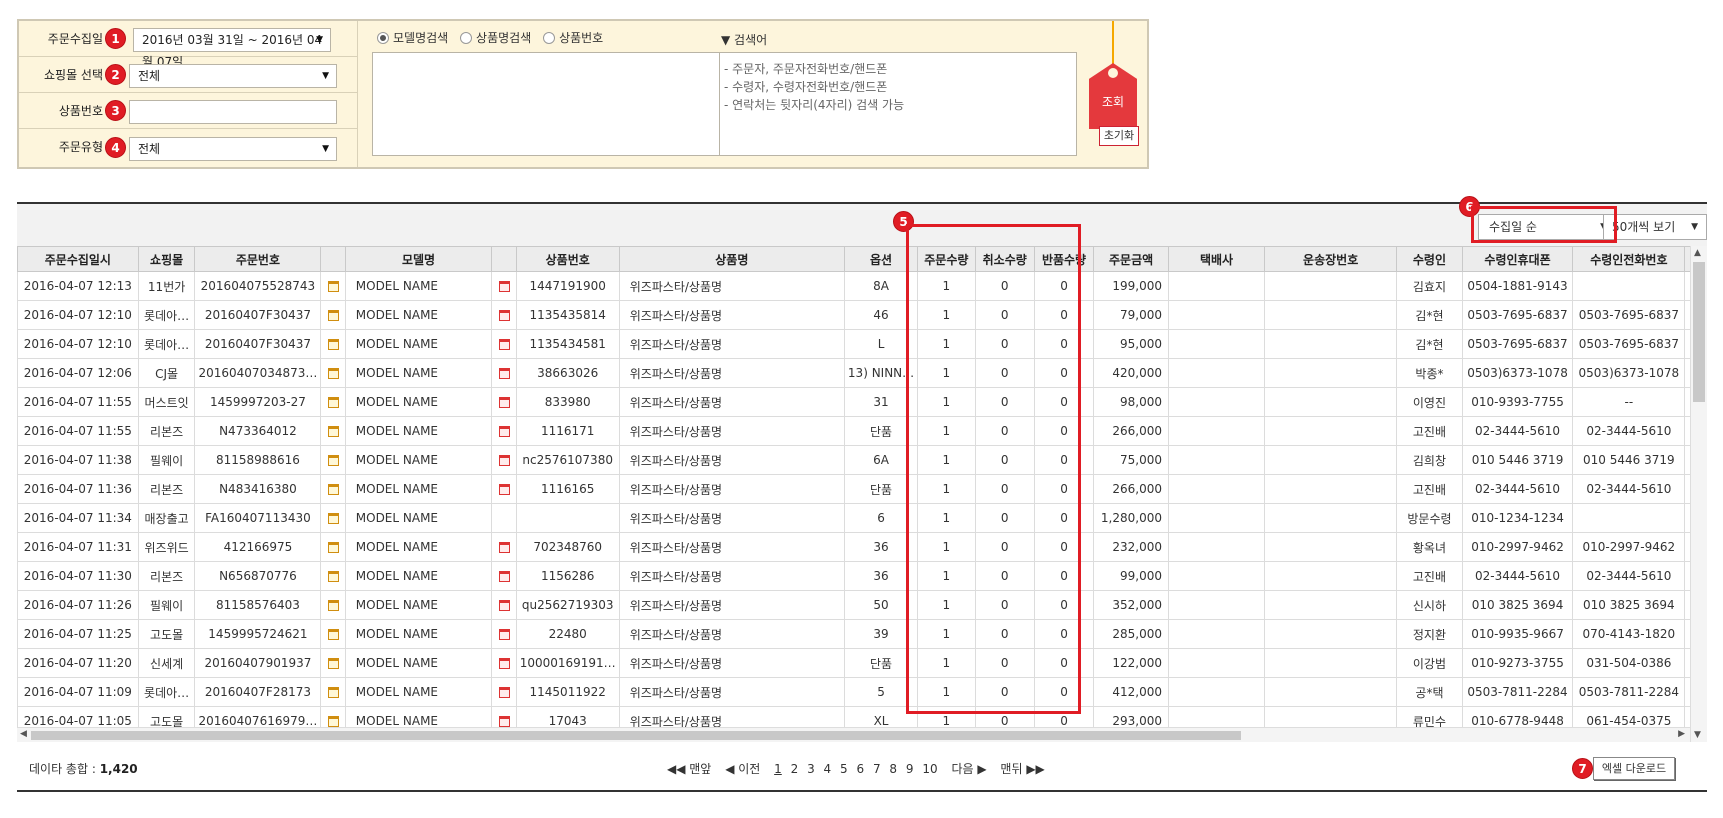  I want to click on horizontal-scrollbar: ◀ ▶, so click(853, 734).